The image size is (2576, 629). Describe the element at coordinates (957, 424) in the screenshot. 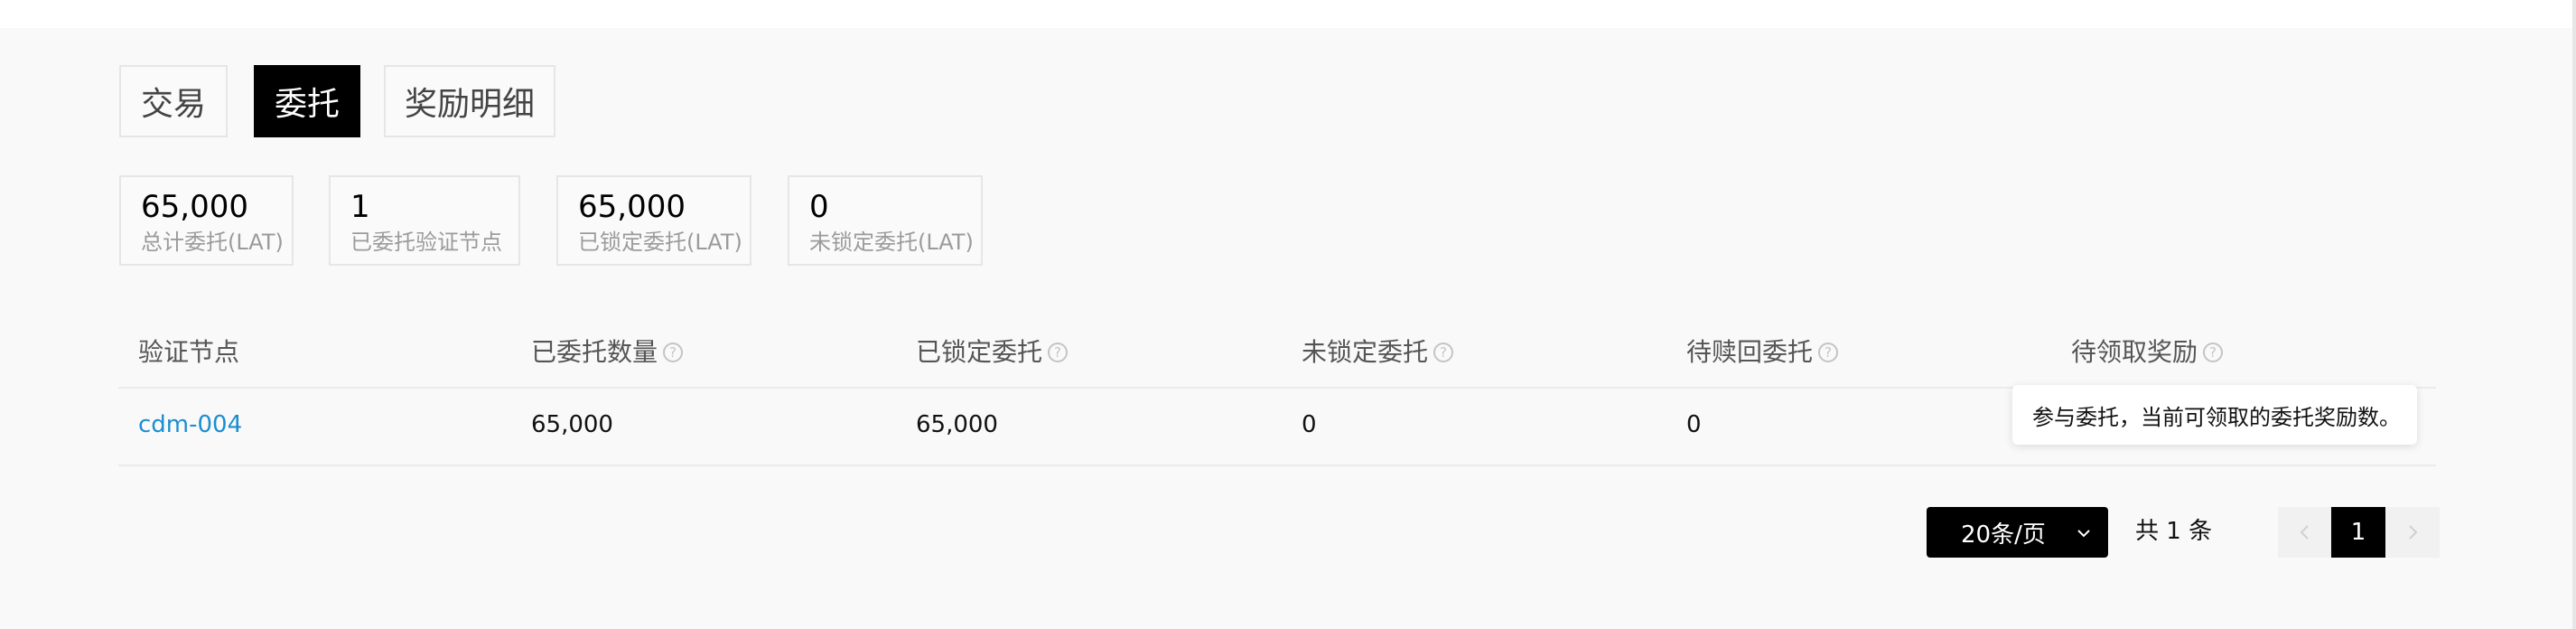

I see `cell-locked: 65,000` at that location.